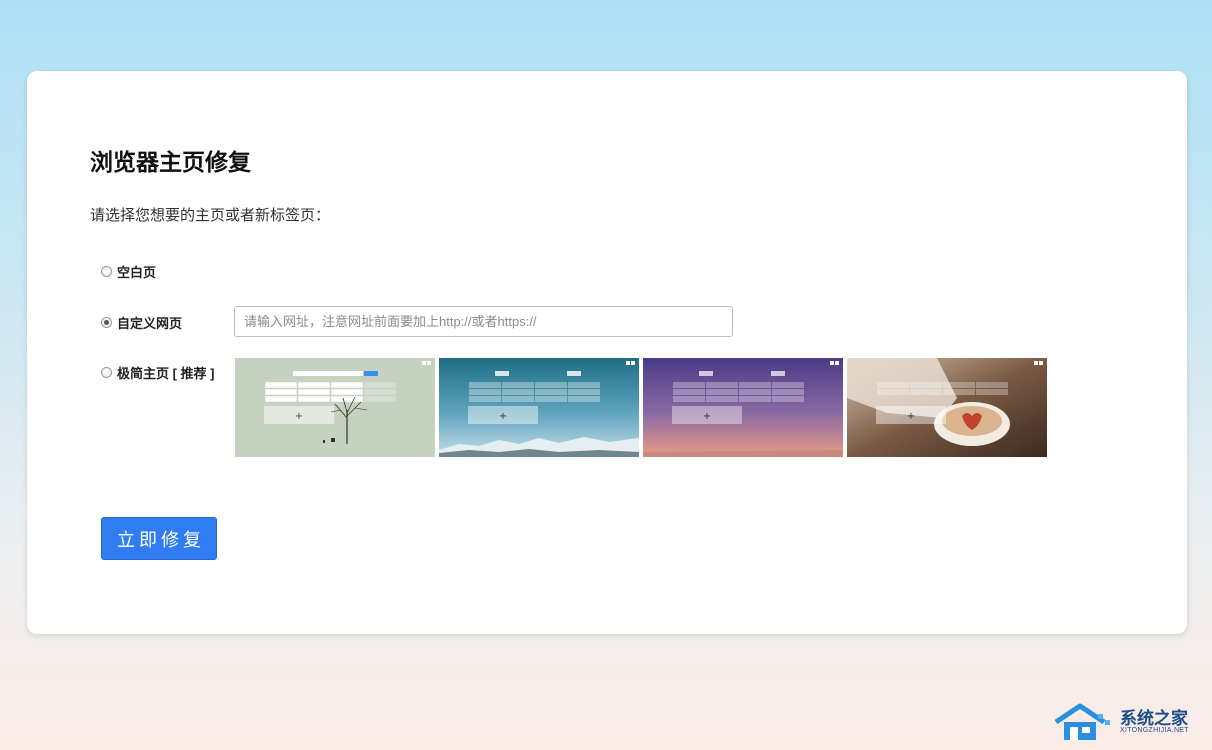 This screenshot has height=750, width=1212. What do you see at coordinates (210, 215) in the screenshot?
I see `page-subtitle: 请选择您想要的主页或者新标签页：` at bounding box center [210, 215].